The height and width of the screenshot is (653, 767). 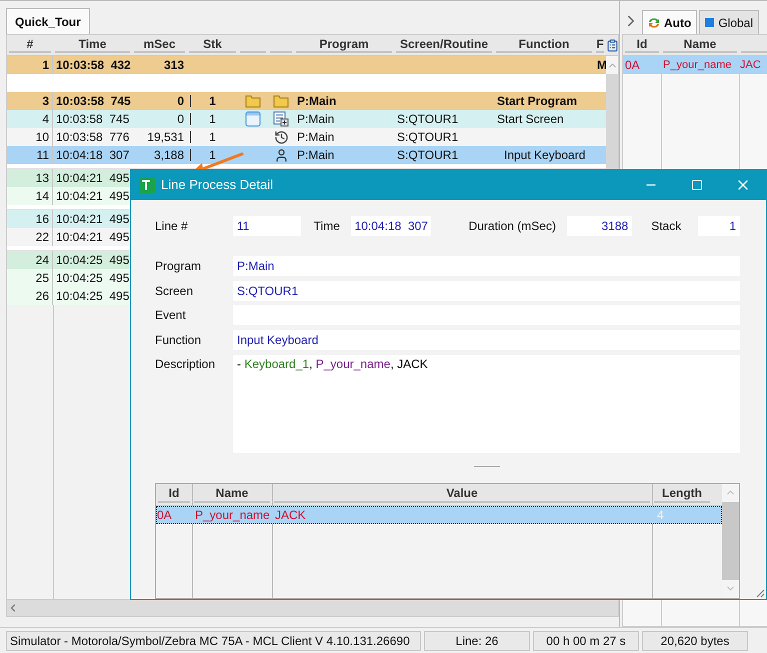 What do you see at coordinates (477, 640) in the screenshot?
I see `status-cell: Line: 26` at bounding box center [477, 640].